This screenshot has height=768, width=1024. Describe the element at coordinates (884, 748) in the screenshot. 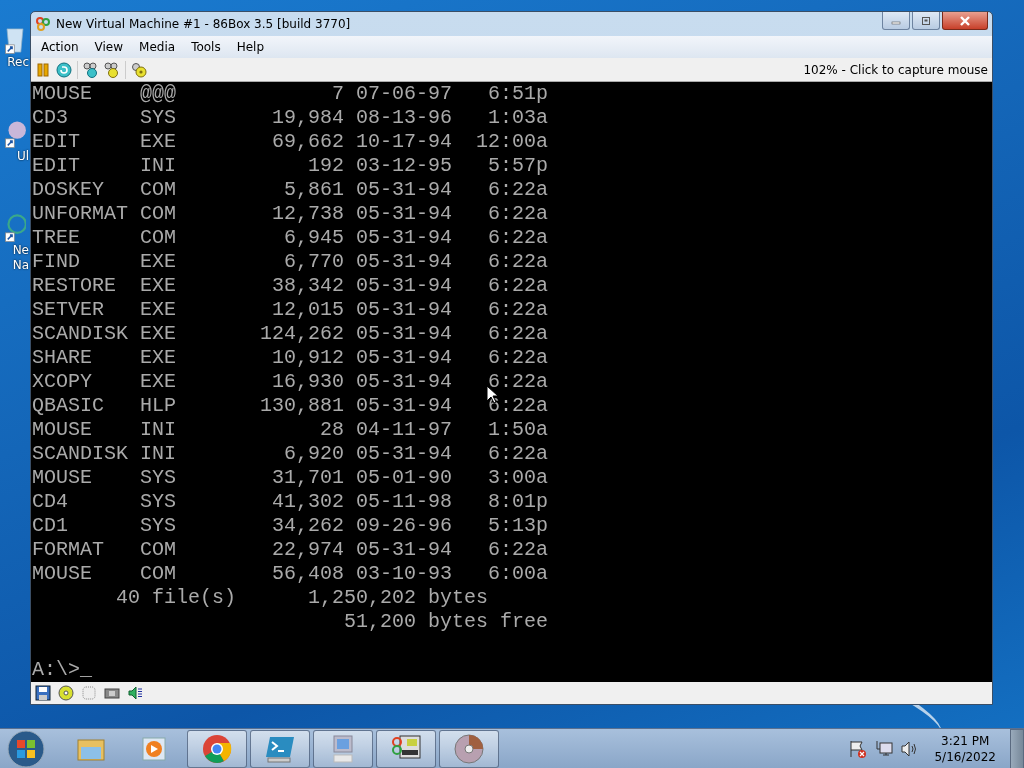

I see `network-icon` at that location.